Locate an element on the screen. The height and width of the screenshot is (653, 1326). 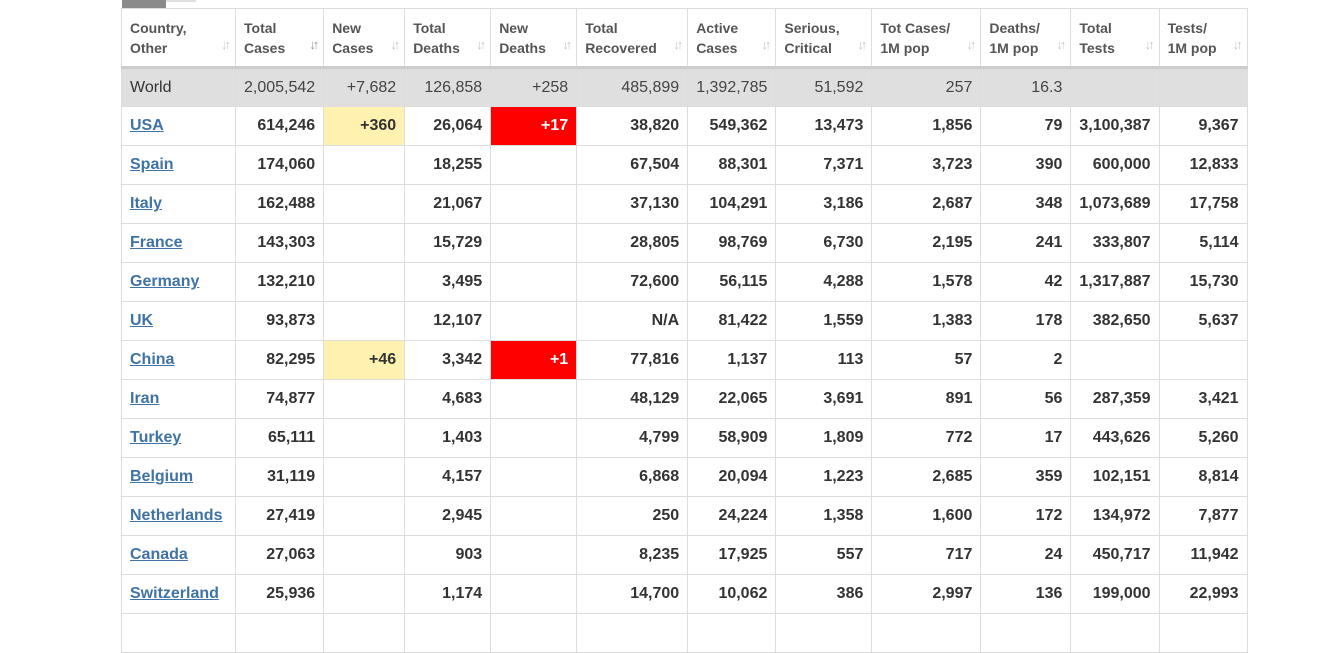
country-link: Canada is located at coordinates (159, 554).